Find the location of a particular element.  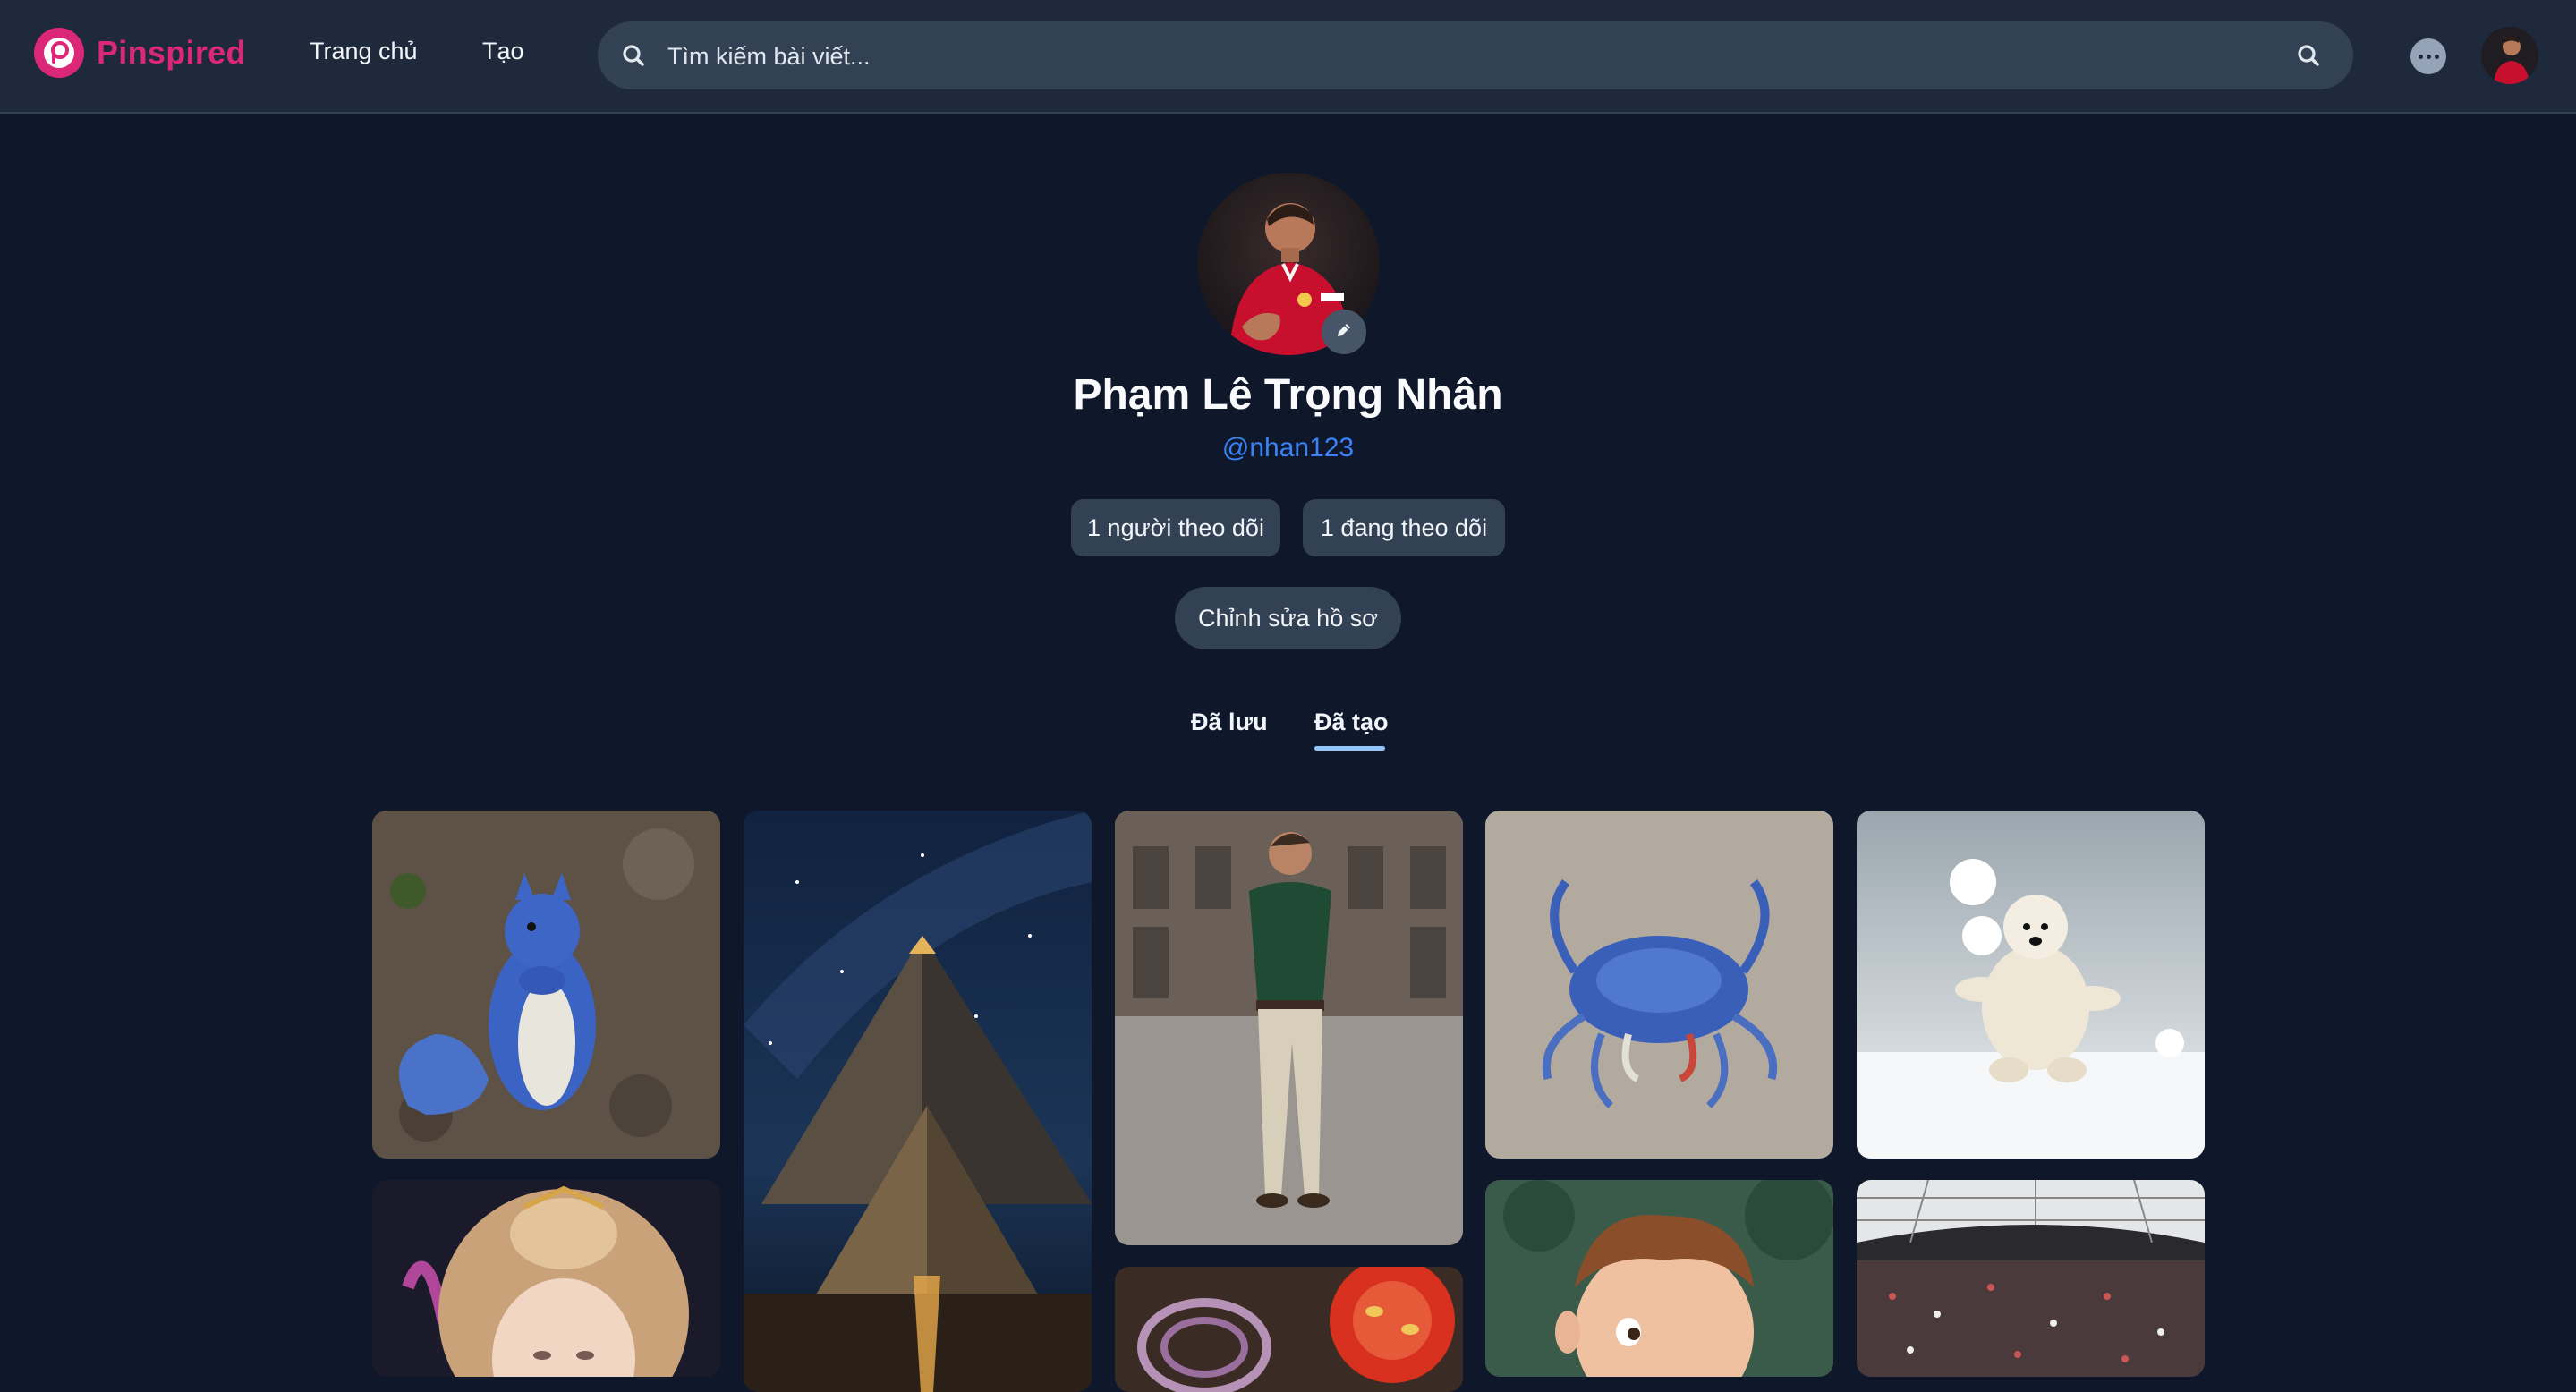

search-input is located at coordinates (1455, 56).